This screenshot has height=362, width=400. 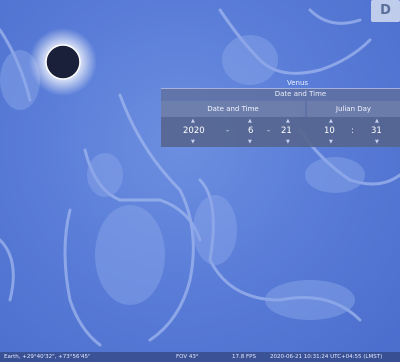 What do you see at coordinates (288, 142) in the screenshot?
I see `day-down-arrow-icon: ▼` at bounding box center [288, 142].